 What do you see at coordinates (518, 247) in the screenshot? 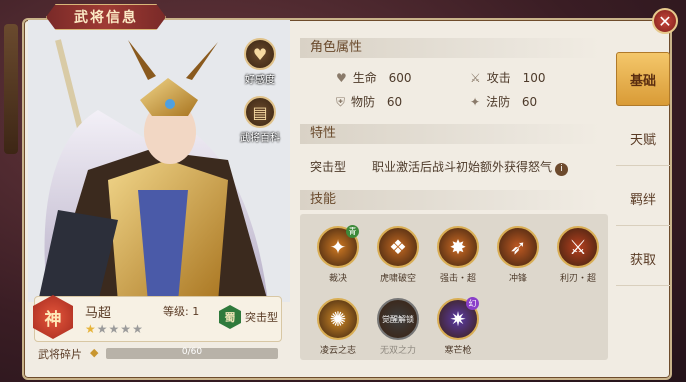
I see `skill-icon: ➶` at bounding box center [518, 247].